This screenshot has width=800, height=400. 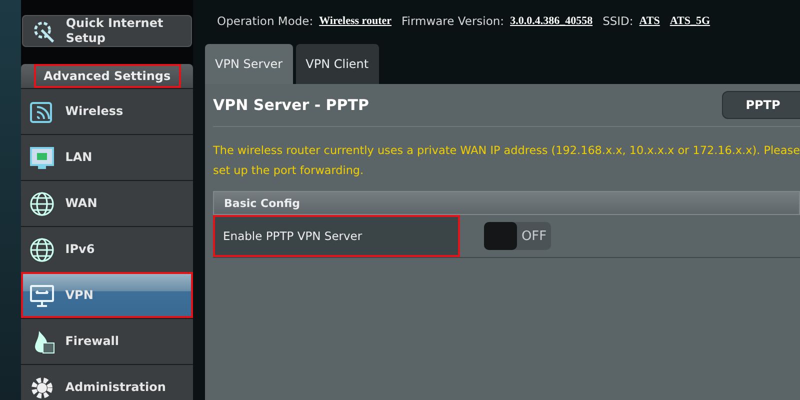 What do you see at coordinates (107, 157) in the screenshot?
I see `sidebar-item: LAN` at bounding box center [107, 157].